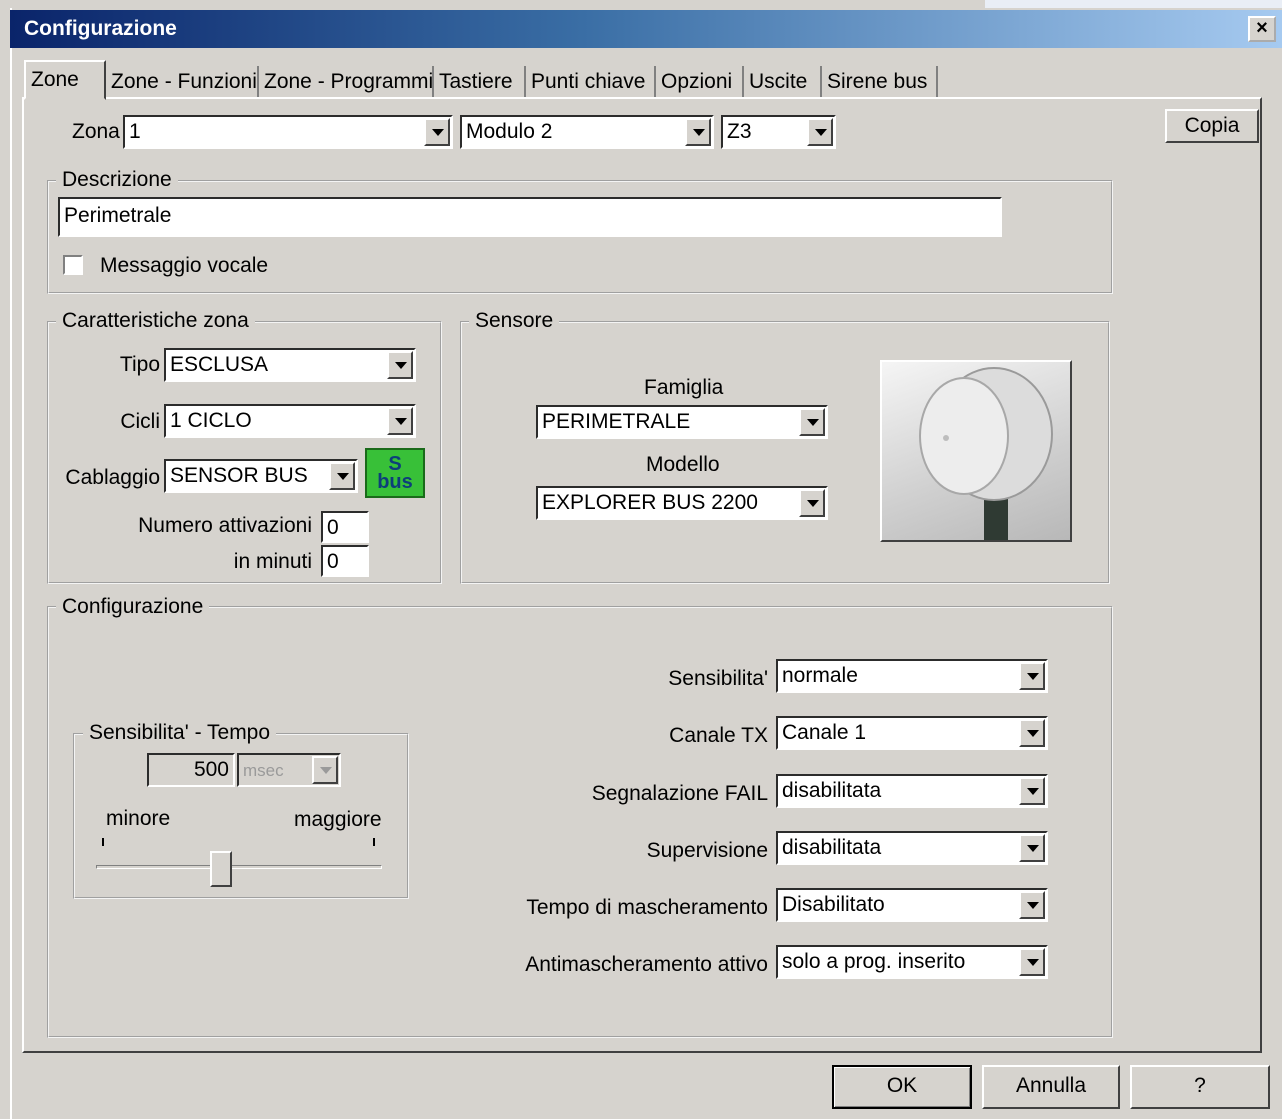  What do you see at coordinates (912, 905) in the screenshot?
I see `tempo-mascheramento-select: Disabilitato` at bounding box center [912, 905].